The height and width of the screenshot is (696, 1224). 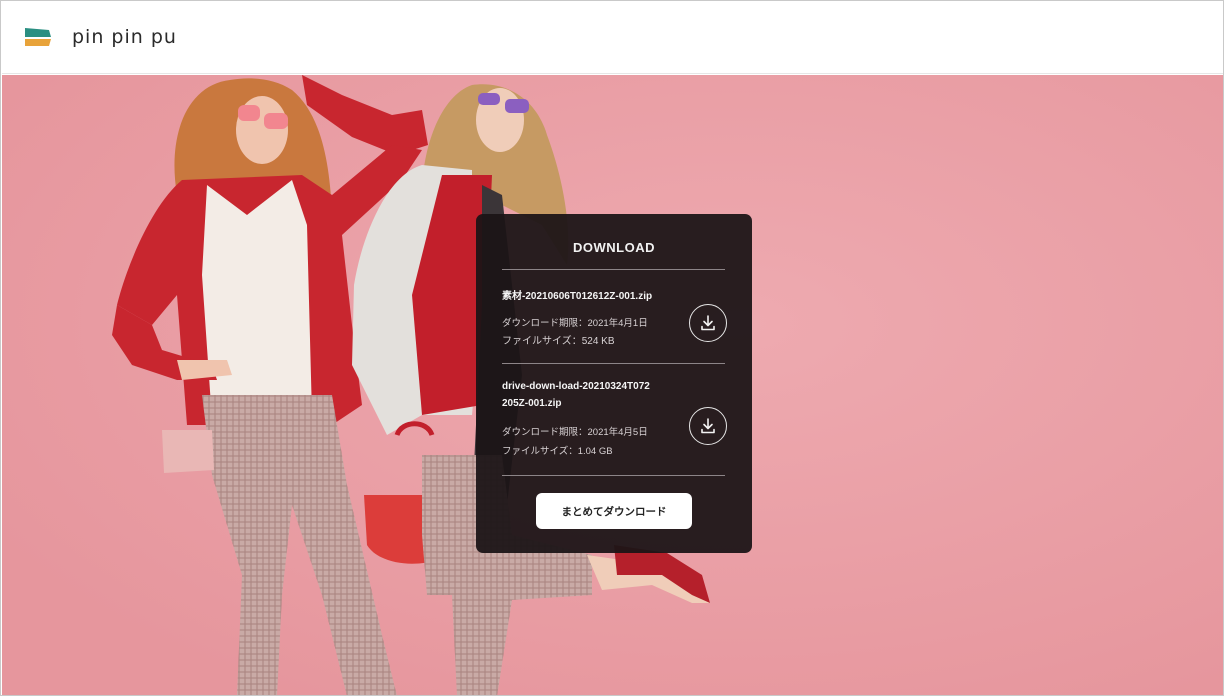 I want to click on size-value: 1.04 GB, so click(x=595, y=451).